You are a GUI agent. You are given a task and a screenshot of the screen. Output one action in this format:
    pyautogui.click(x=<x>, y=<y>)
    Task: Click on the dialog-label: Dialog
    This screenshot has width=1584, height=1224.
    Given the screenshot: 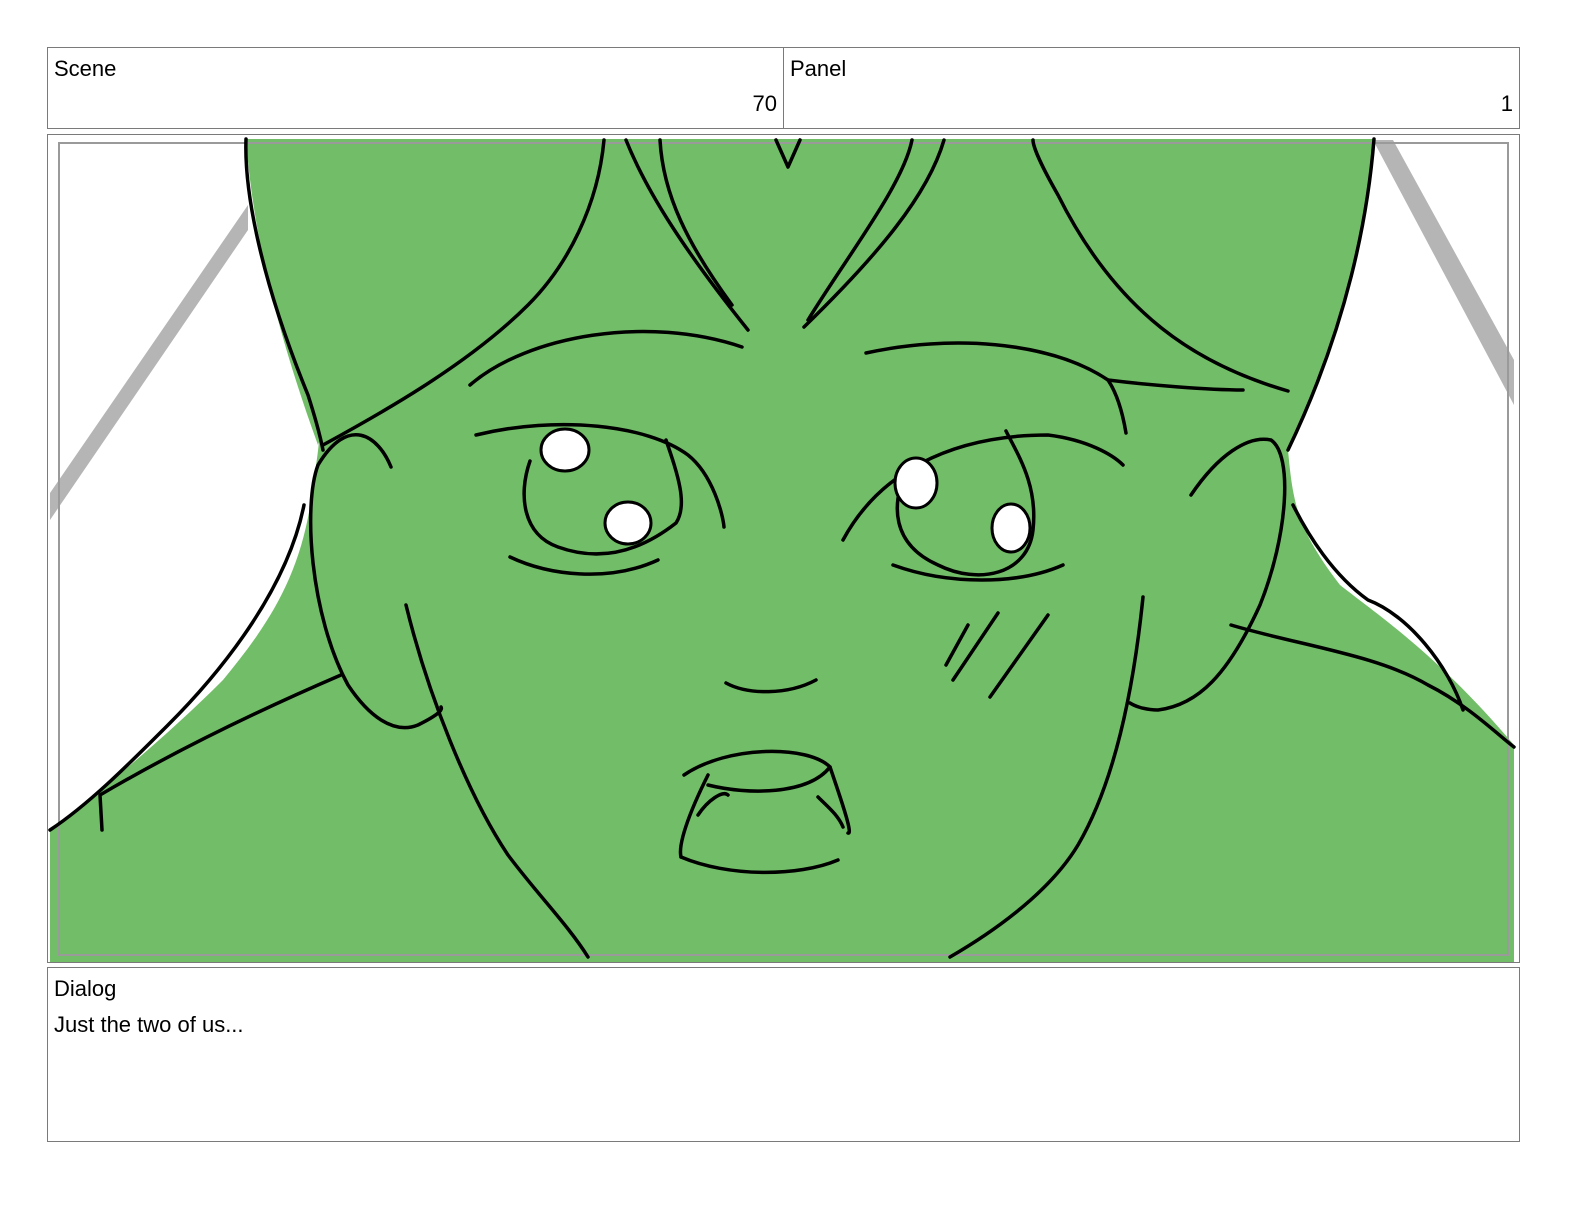 What is the action you would take?
    pyautogui.click(x=85, y=988)
    